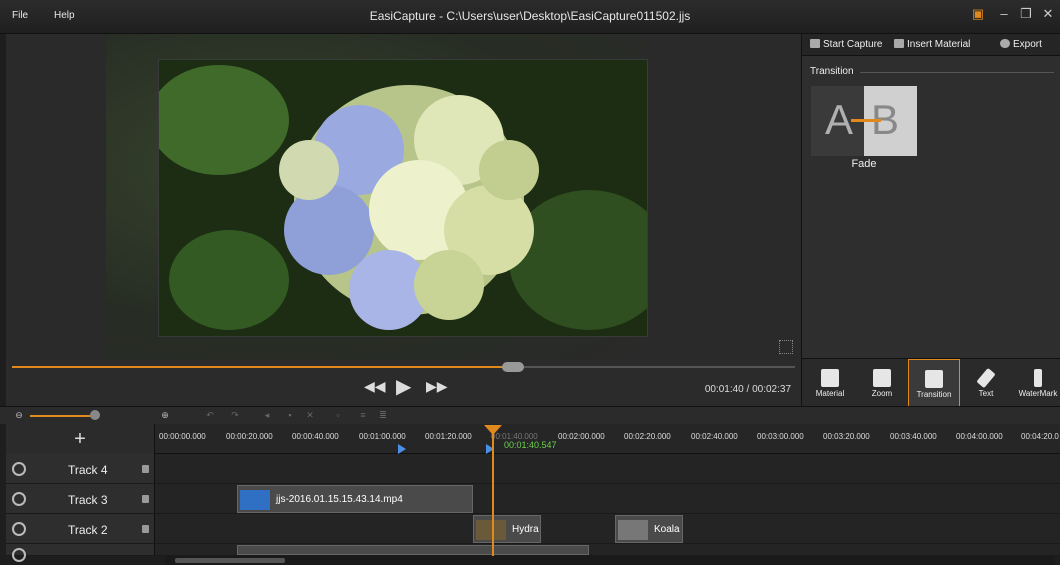 This screenshot has height=565, width=1060. I want to click on track-lane-2: Hydra Koala, so click(607, 529).